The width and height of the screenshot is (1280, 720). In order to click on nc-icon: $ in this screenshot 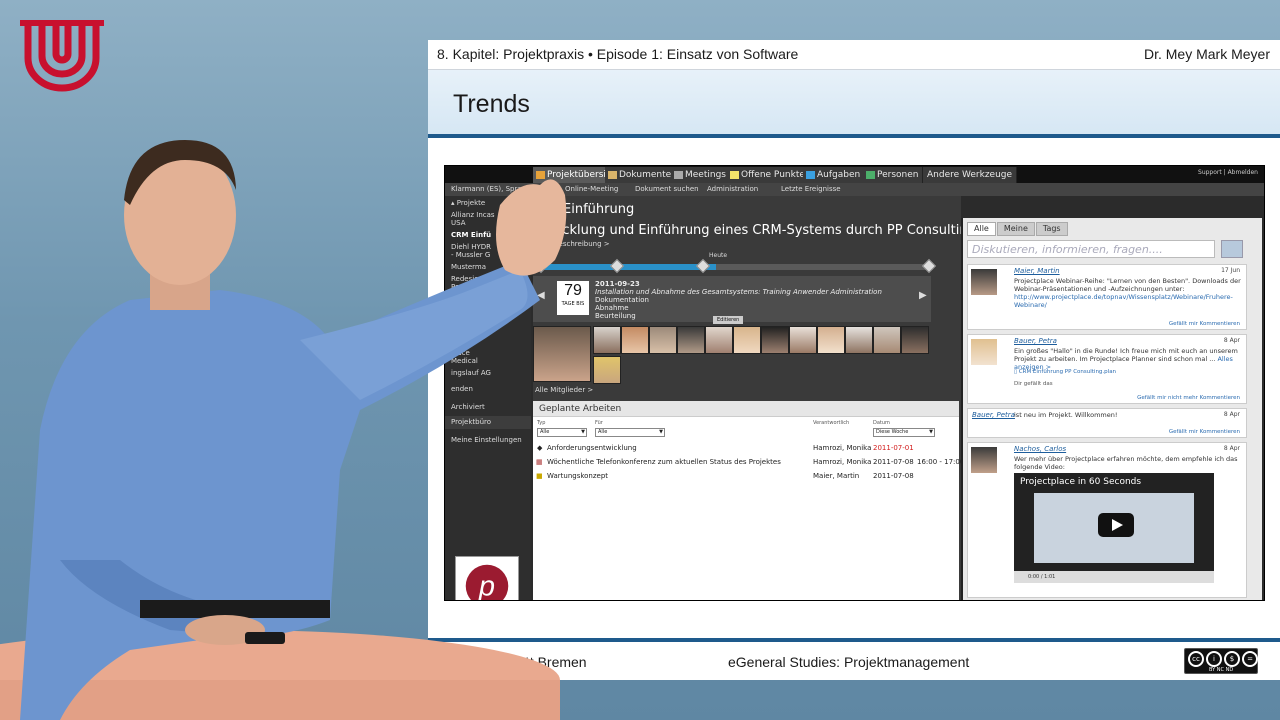, I will do `click(1232, 659)`.